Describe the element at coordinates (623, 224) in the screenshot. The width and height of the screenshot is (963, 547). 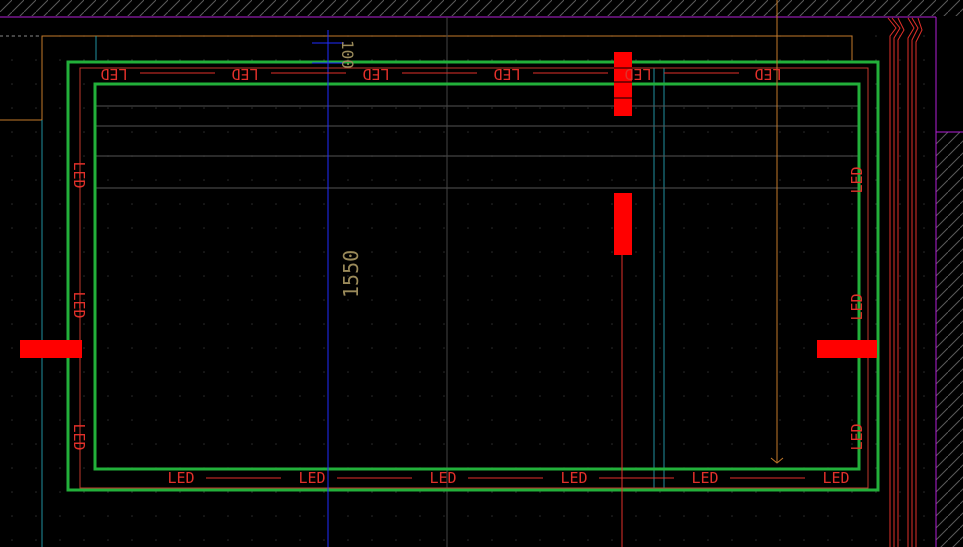
I see `marker-mid-center` at that location.